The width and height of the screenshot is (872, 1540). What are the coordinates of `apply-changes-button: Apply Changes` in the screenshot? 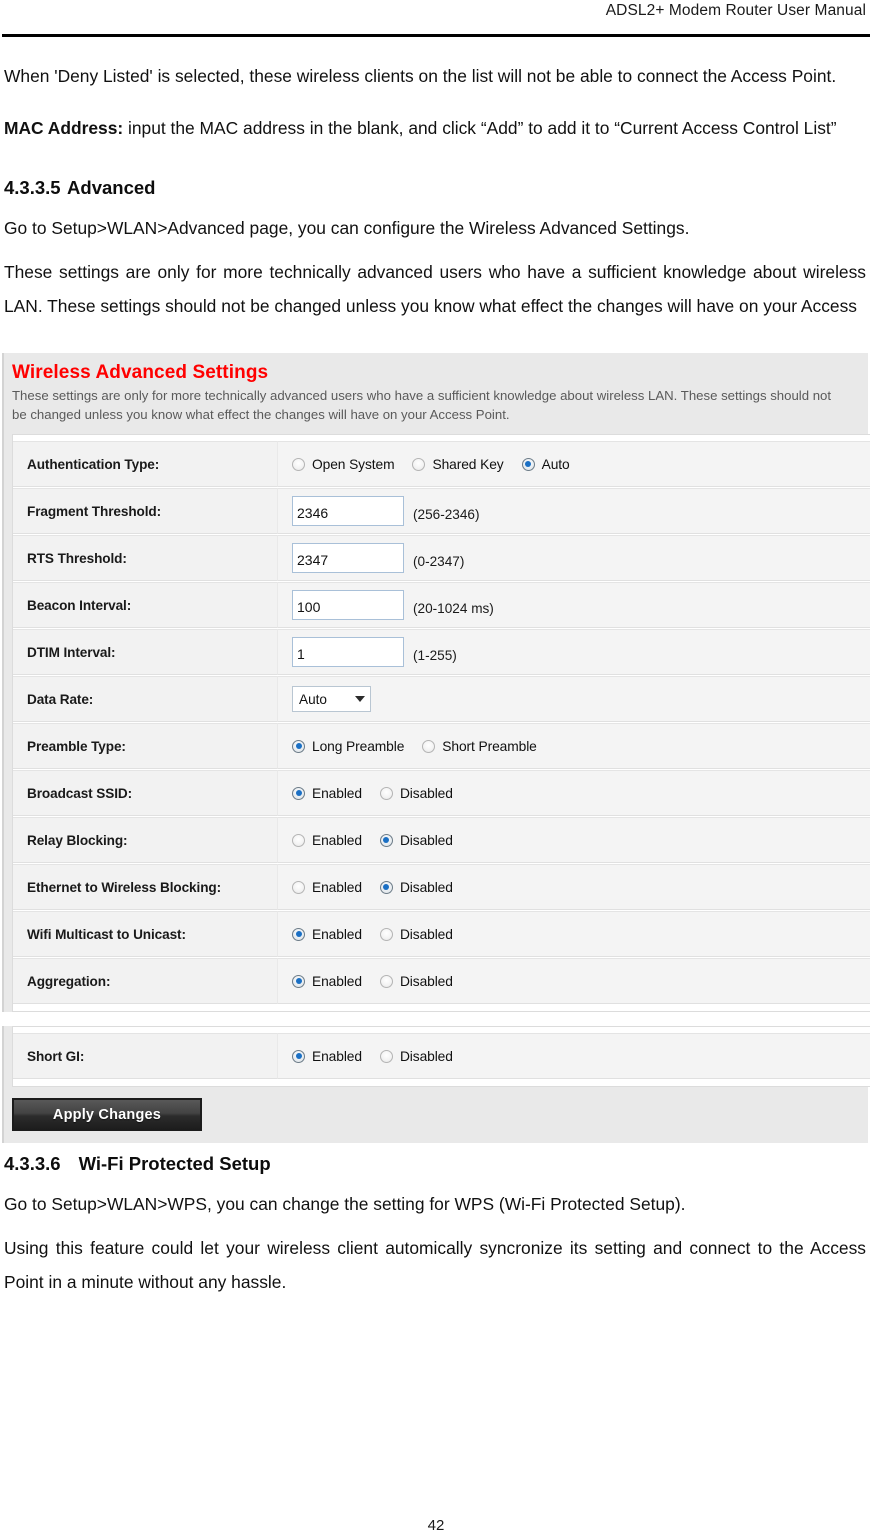 It's located at (107, 1114).